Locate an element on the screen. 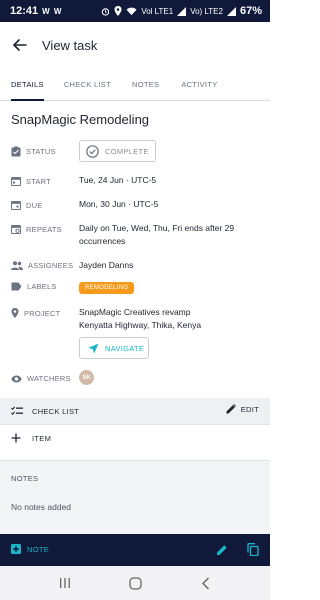 The image size is (320, 600). checklist-title: CHECK LIST is located at coordinates (56, 411).